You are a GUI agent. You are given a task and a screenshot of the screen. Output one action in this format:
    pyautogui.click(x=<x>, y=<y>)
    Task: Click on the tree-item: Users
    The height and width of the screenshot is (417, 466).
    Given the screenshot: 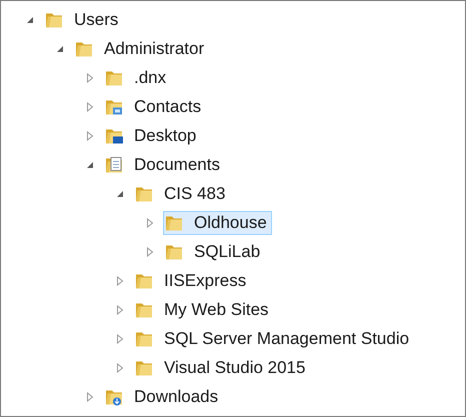 What is the action you would take?
    pyautogui.click(x=83, y=20)
    